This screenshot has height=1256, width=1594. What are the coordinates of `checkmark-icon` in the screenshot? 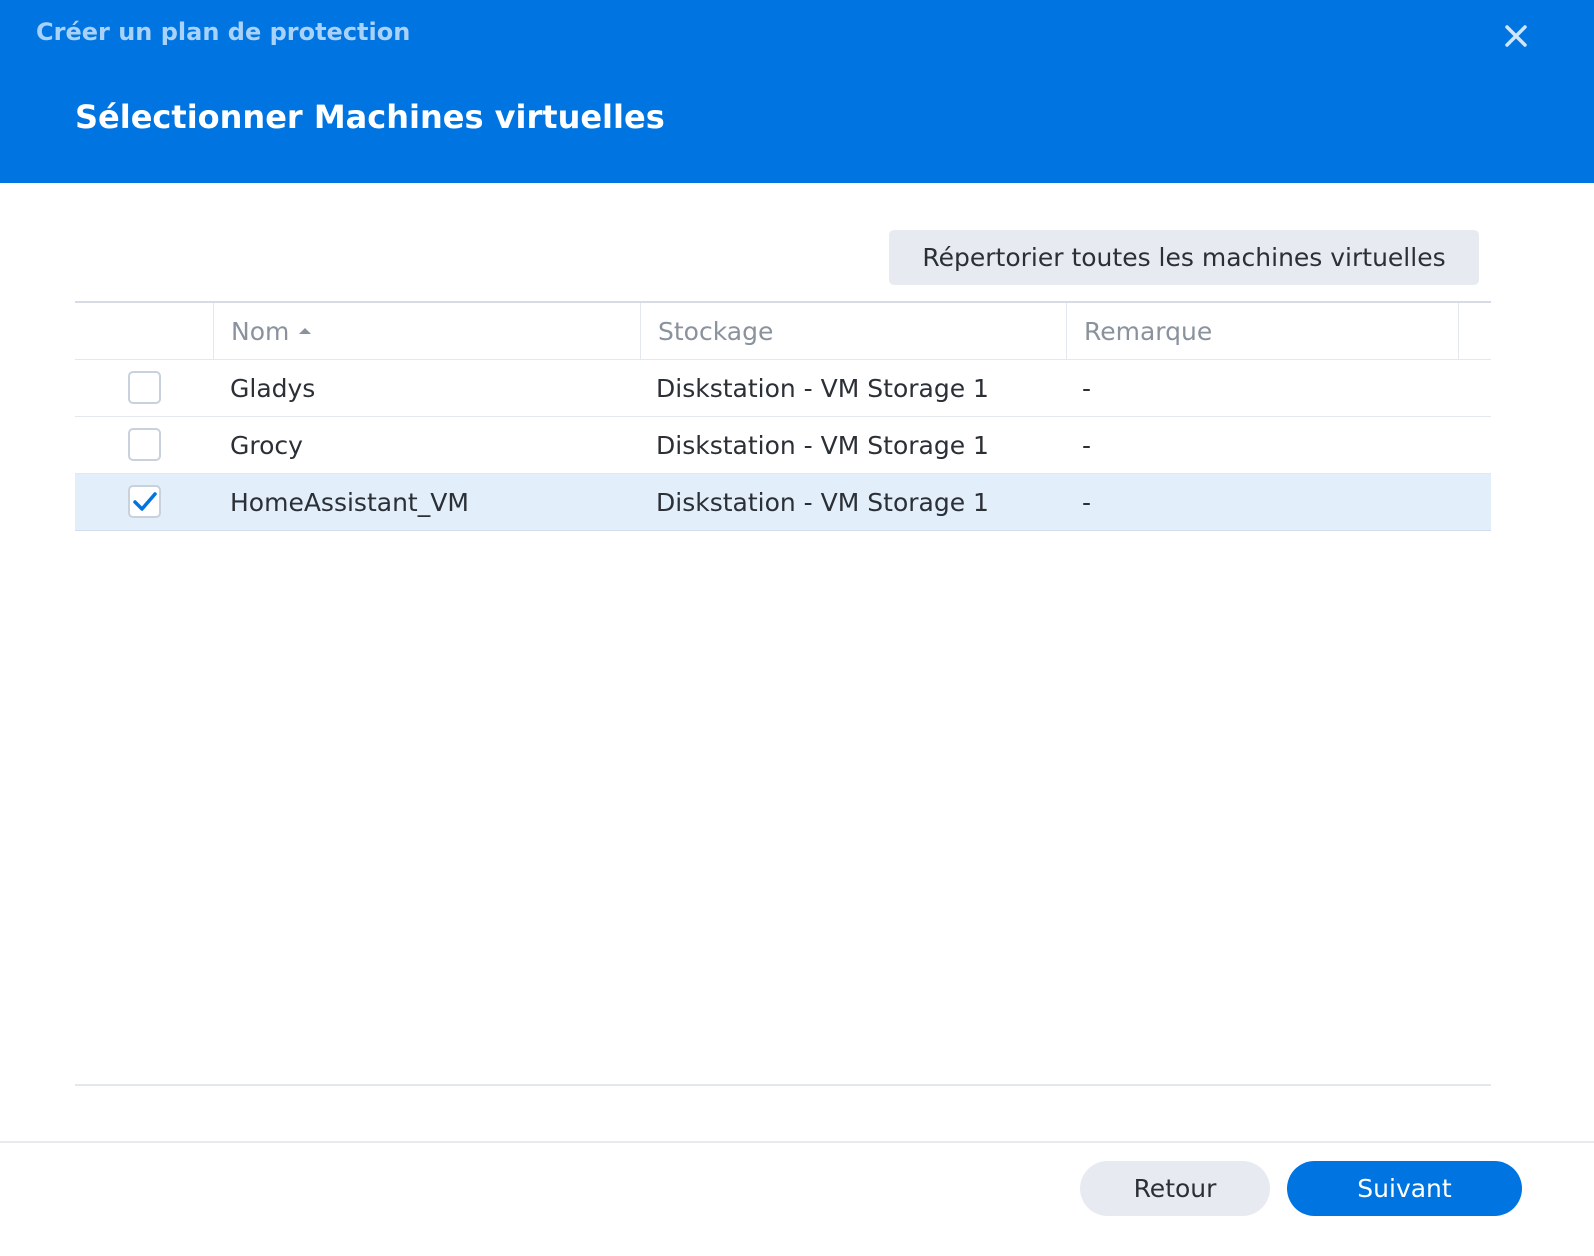 It's located at (145, 501).